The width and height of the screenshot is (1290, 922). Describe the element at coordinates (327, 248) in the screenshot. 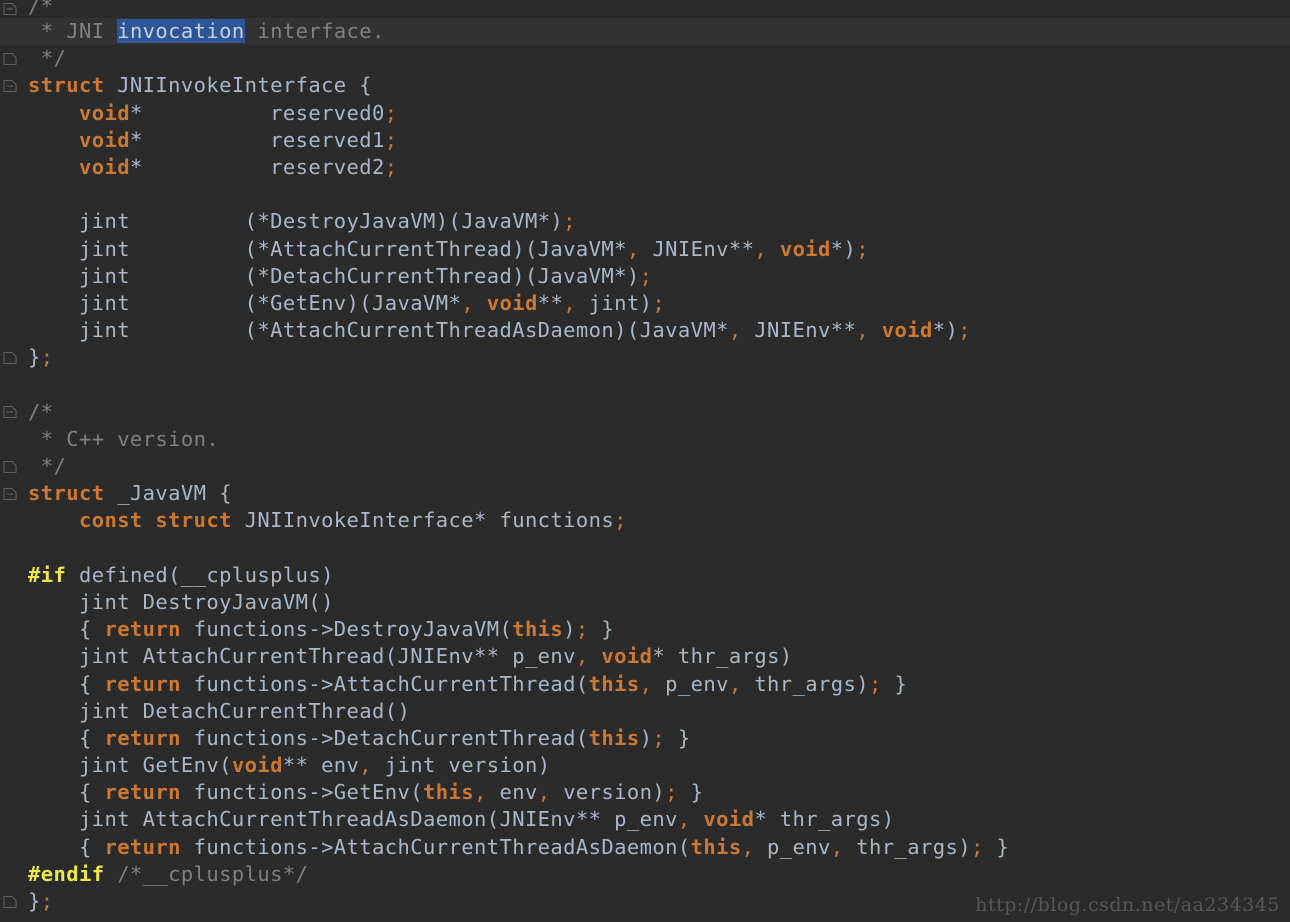

I see `code-token: jint (*AttachCurrentThread)(JavaVM*` at that location.